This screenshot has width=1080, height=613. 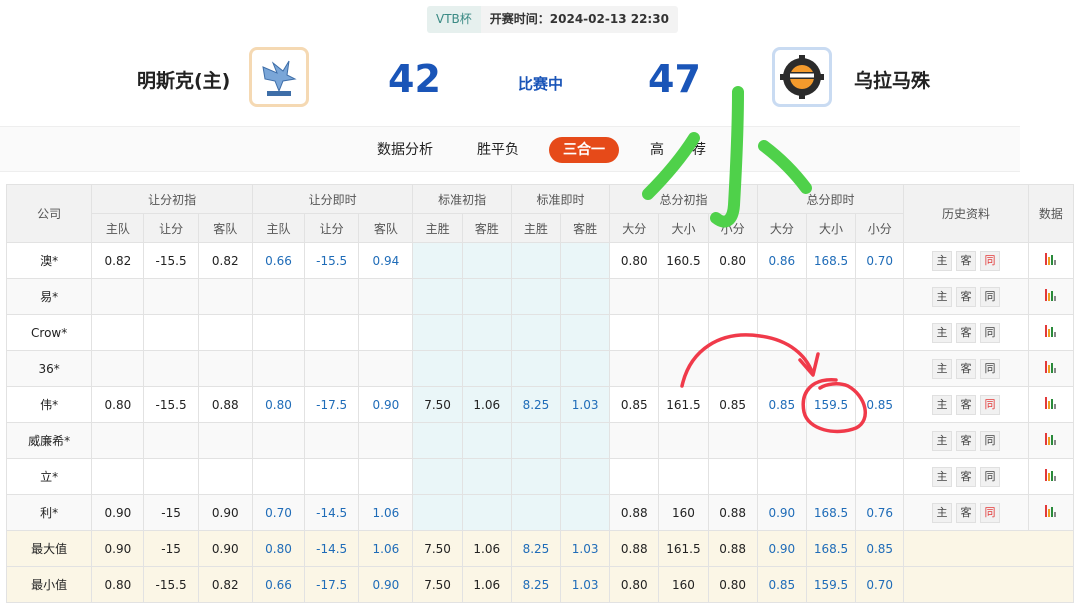 I want to click on table-row: 易* 主客同, so click(x=540, y=296).